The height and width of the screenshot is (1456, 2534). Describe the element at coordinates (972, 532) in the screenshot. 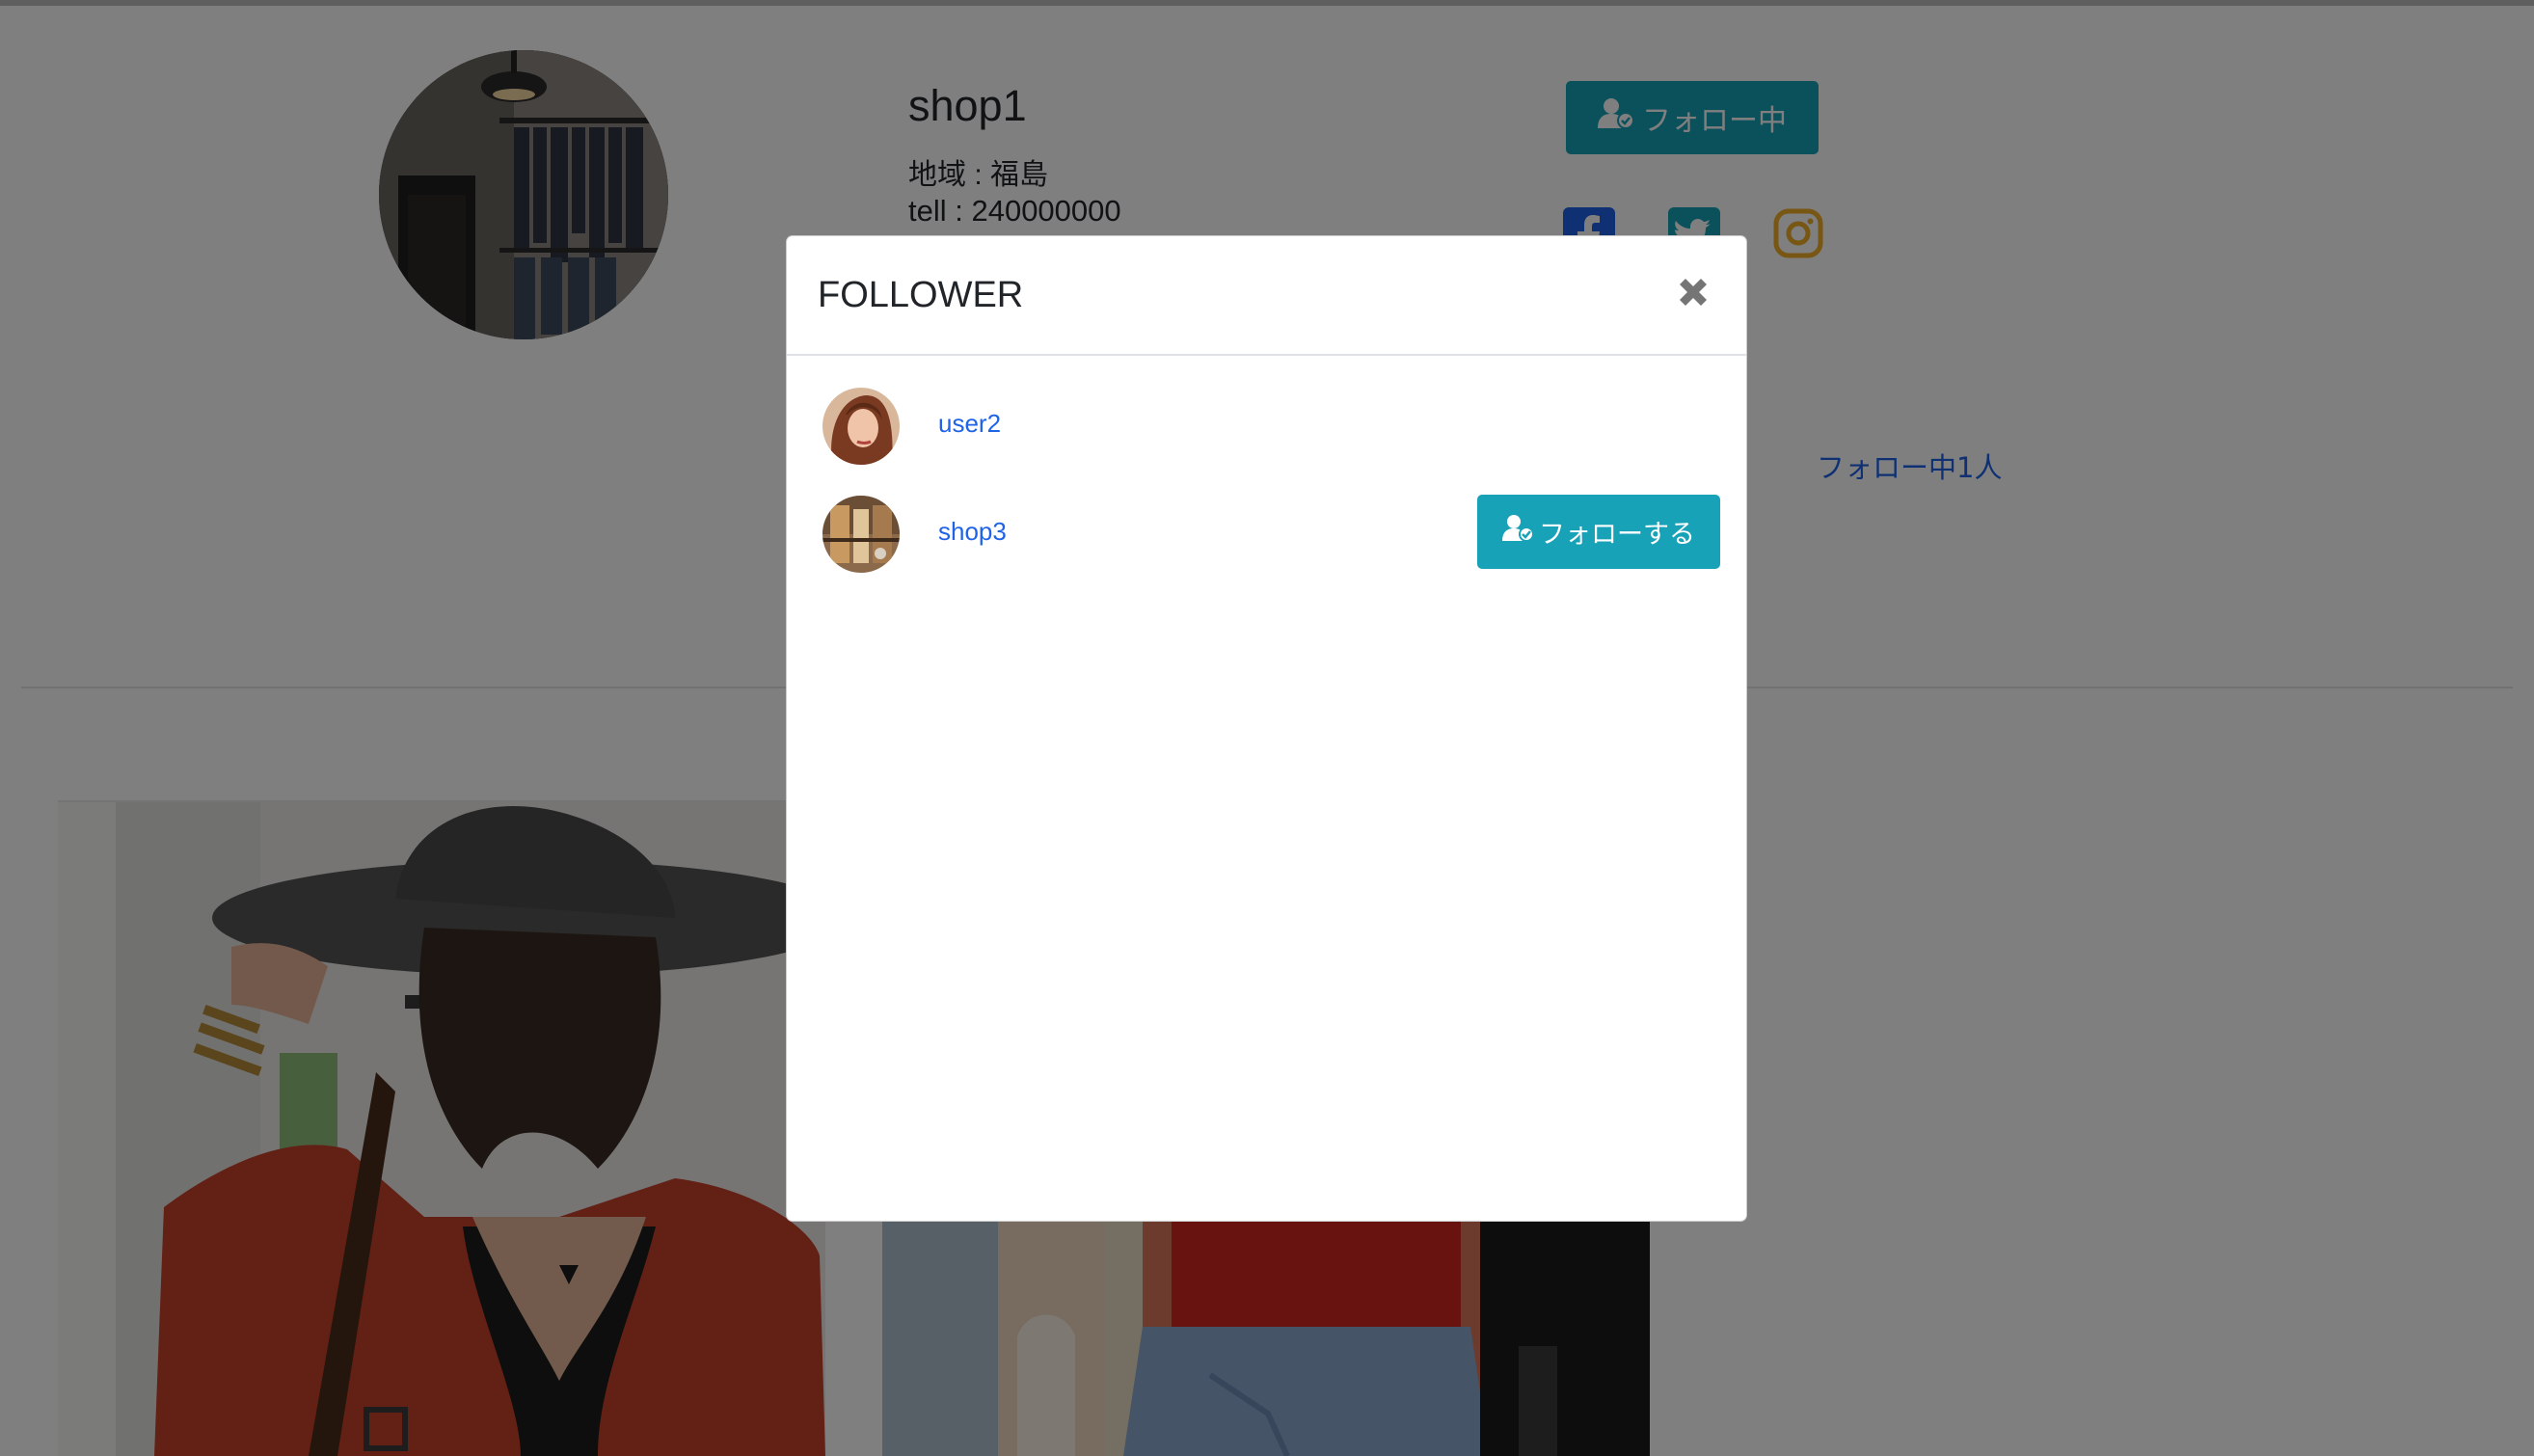

I see `follower-name-link: shop3` at that location.